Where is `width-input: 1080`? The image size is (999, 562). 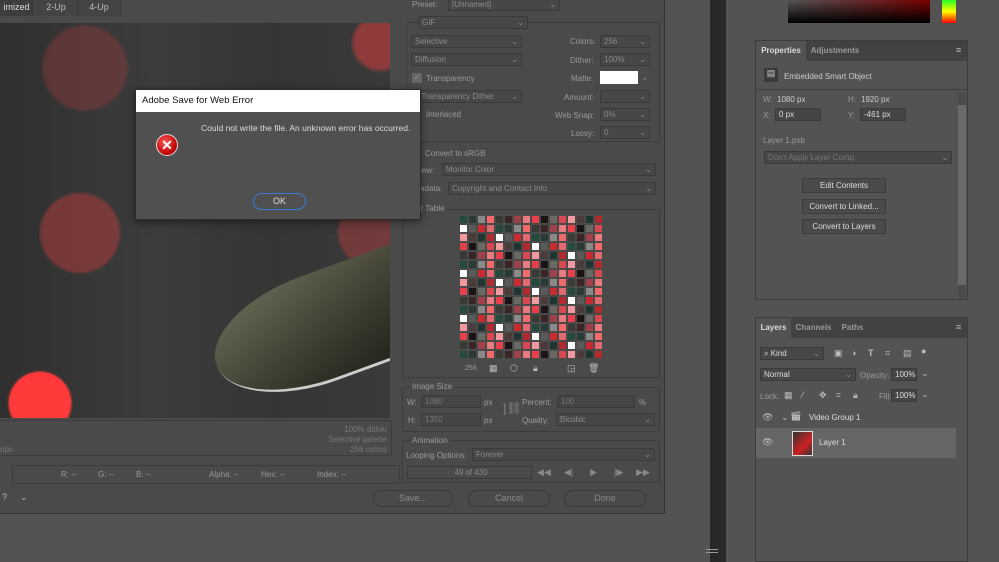
width-input: 1080 is located at coordinates (451, 401).